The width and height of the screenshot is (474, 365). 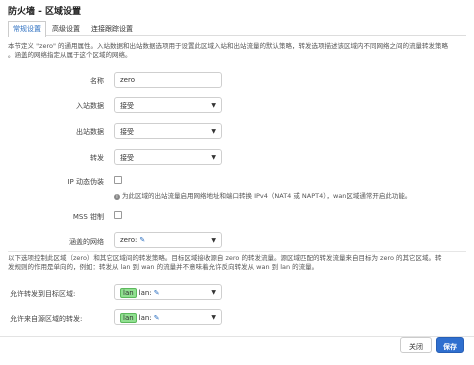 I want to click on forward-src-label: 允许来自源区域的转发:, so click(x=46, y=319).